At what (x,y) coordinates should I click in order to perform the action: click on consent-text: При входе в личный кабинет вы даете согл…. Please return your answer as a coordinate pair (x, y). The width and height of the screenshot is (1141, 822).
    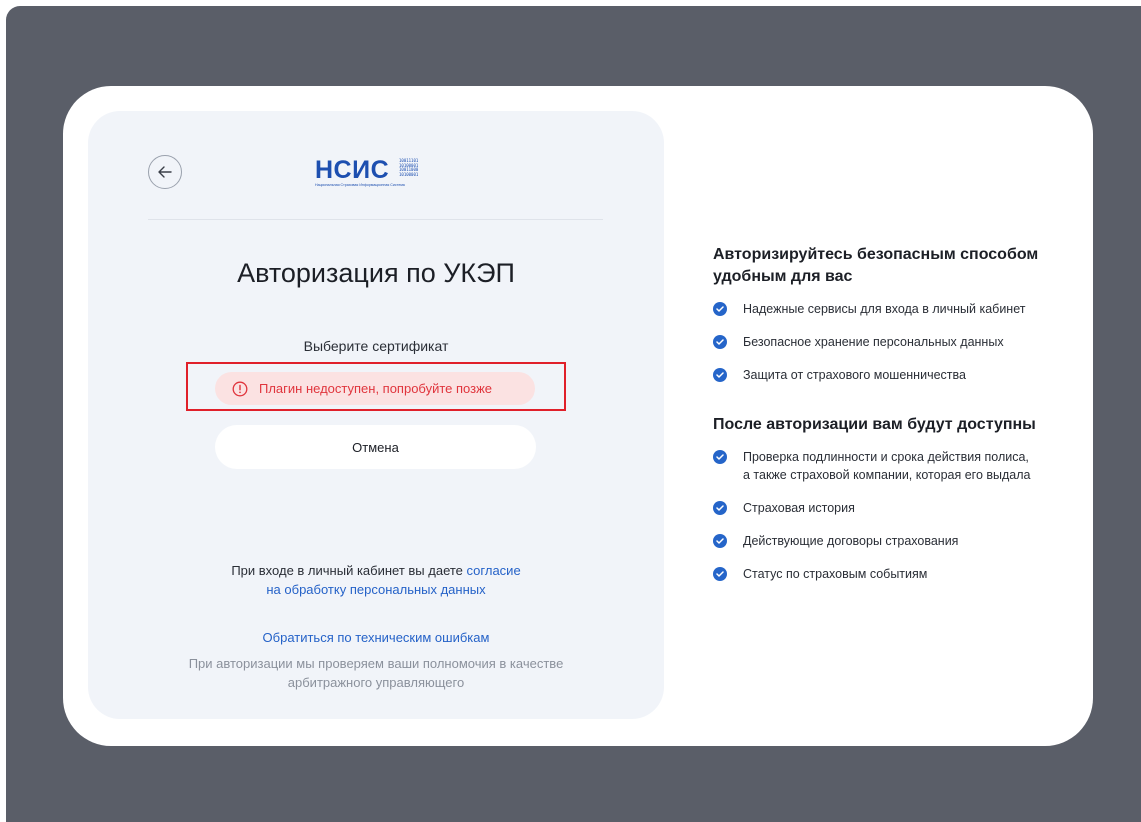
    Looking at the image, I should click on (376, 580).